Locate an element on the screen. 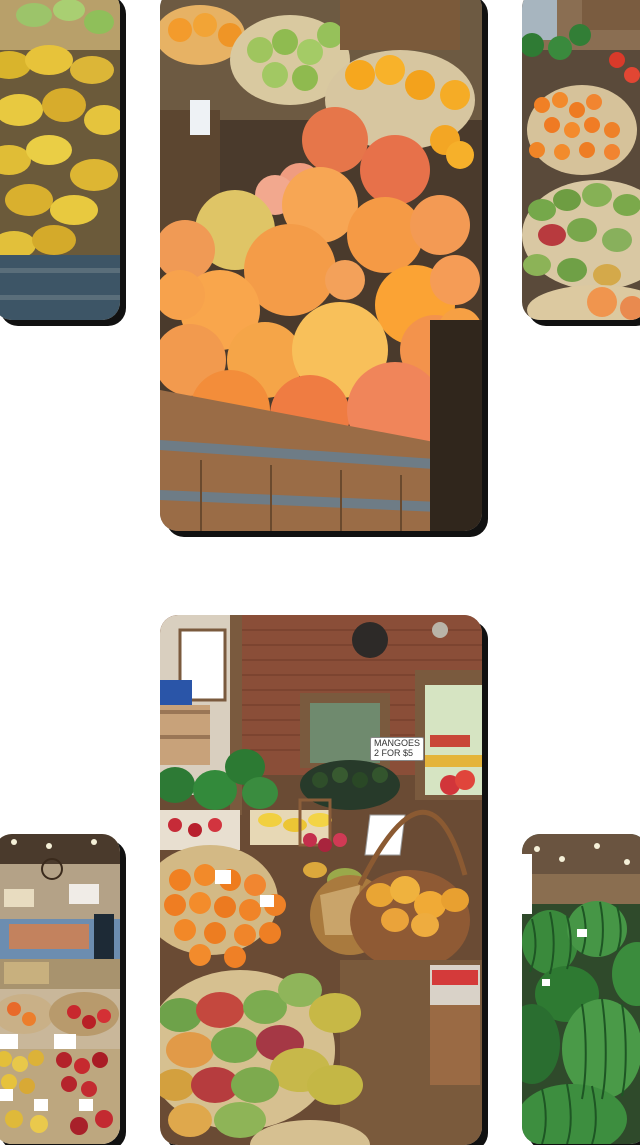  watermelons-photo is located at coordinates (581, 989).